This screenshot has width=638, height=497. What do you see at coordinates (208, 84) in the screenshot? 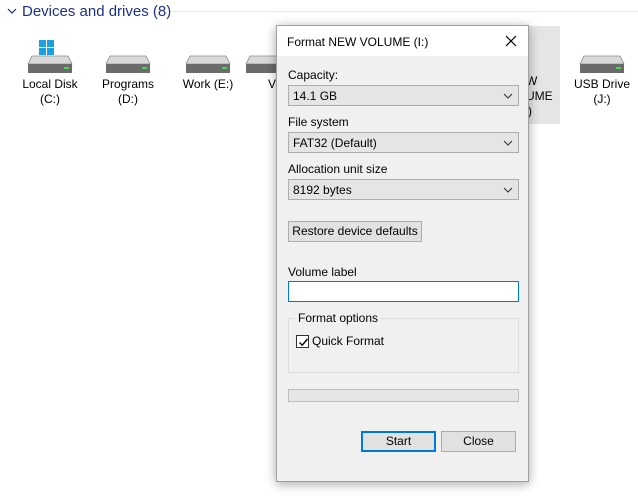
I see `drive-label: Work (E:)` at bounding box center [208, 84].